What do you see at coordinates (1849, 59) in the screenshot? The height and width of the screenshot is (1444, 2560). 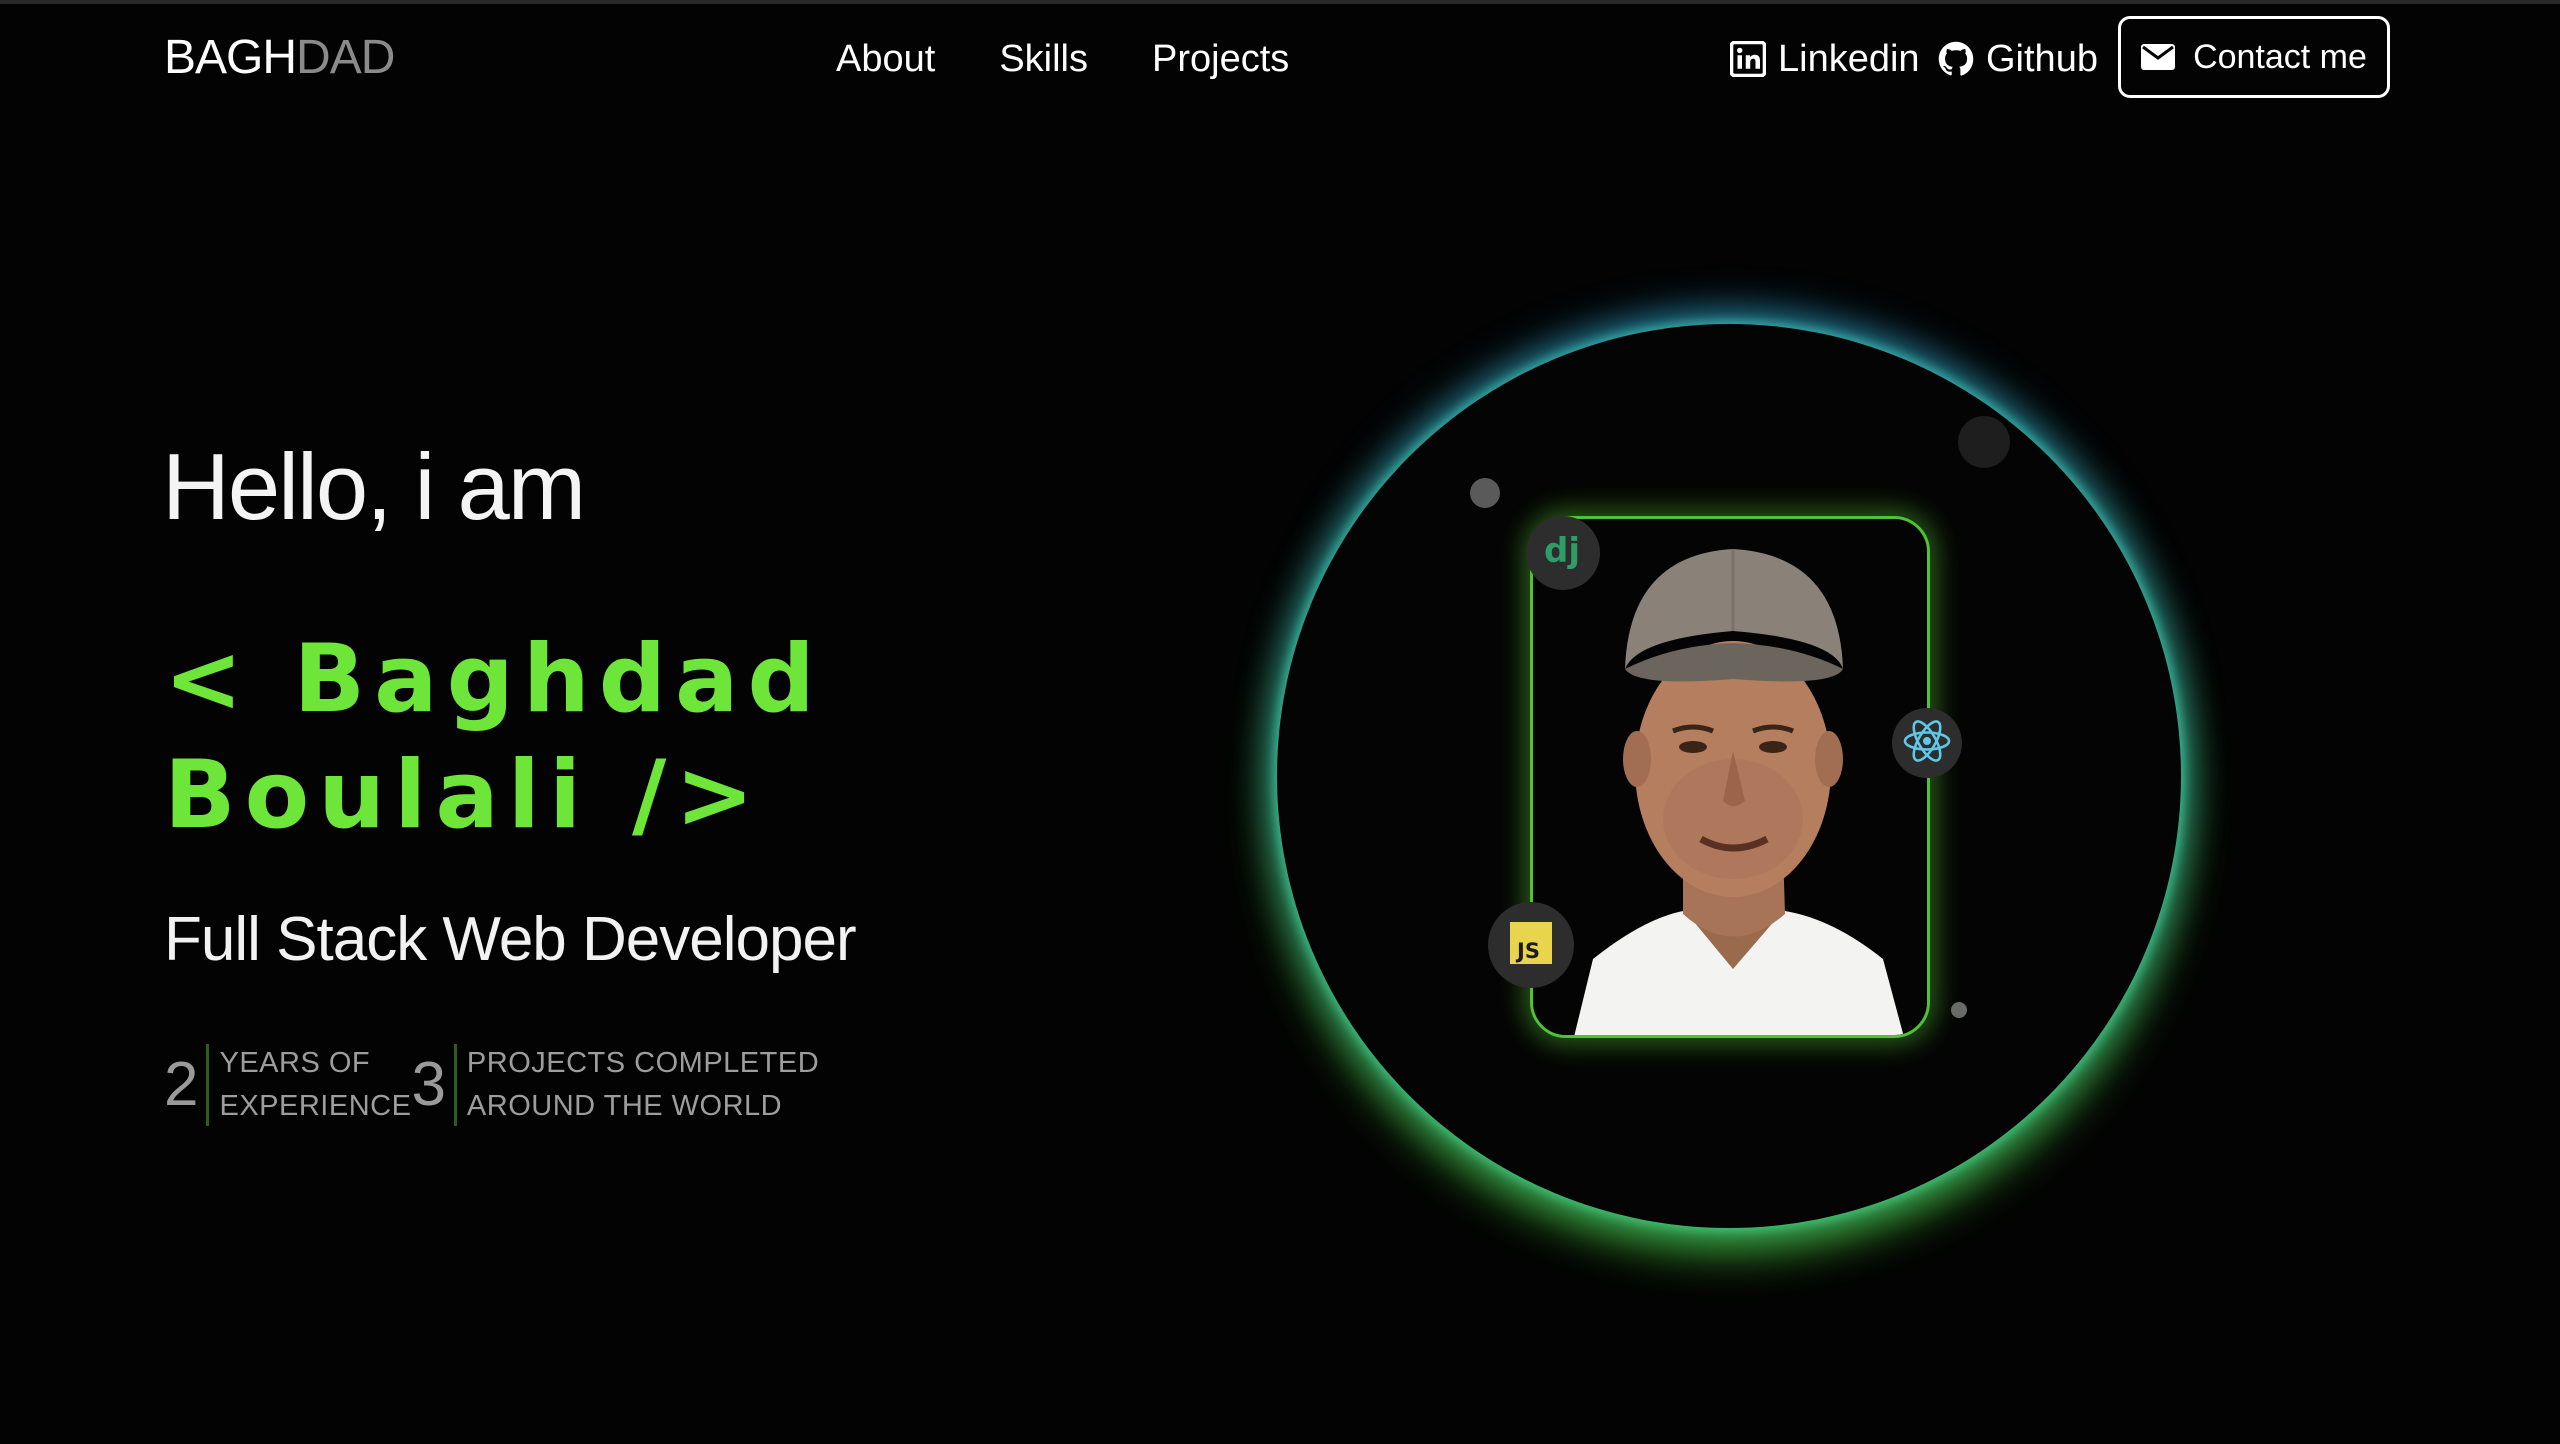 I see `linkedin-label: Linkedin` at bounding box center [1849, 59].